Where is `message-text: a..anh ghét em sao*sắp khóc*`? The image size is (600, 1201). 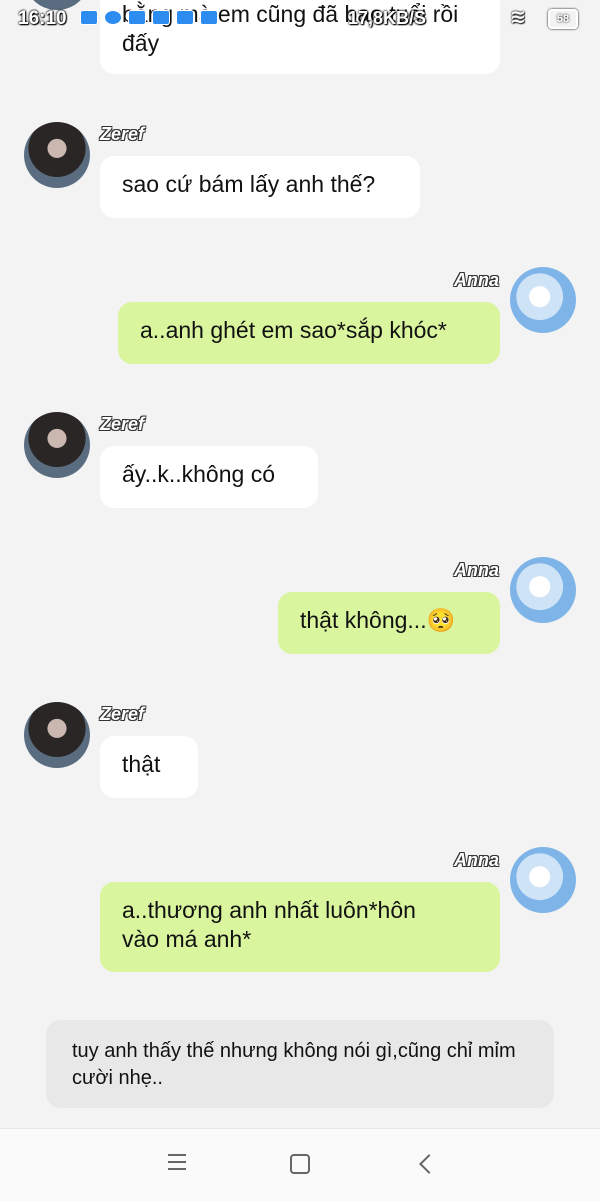
message-text: a..anh ghét em sao*sắp khóc* is located at coordinates (293, 330).